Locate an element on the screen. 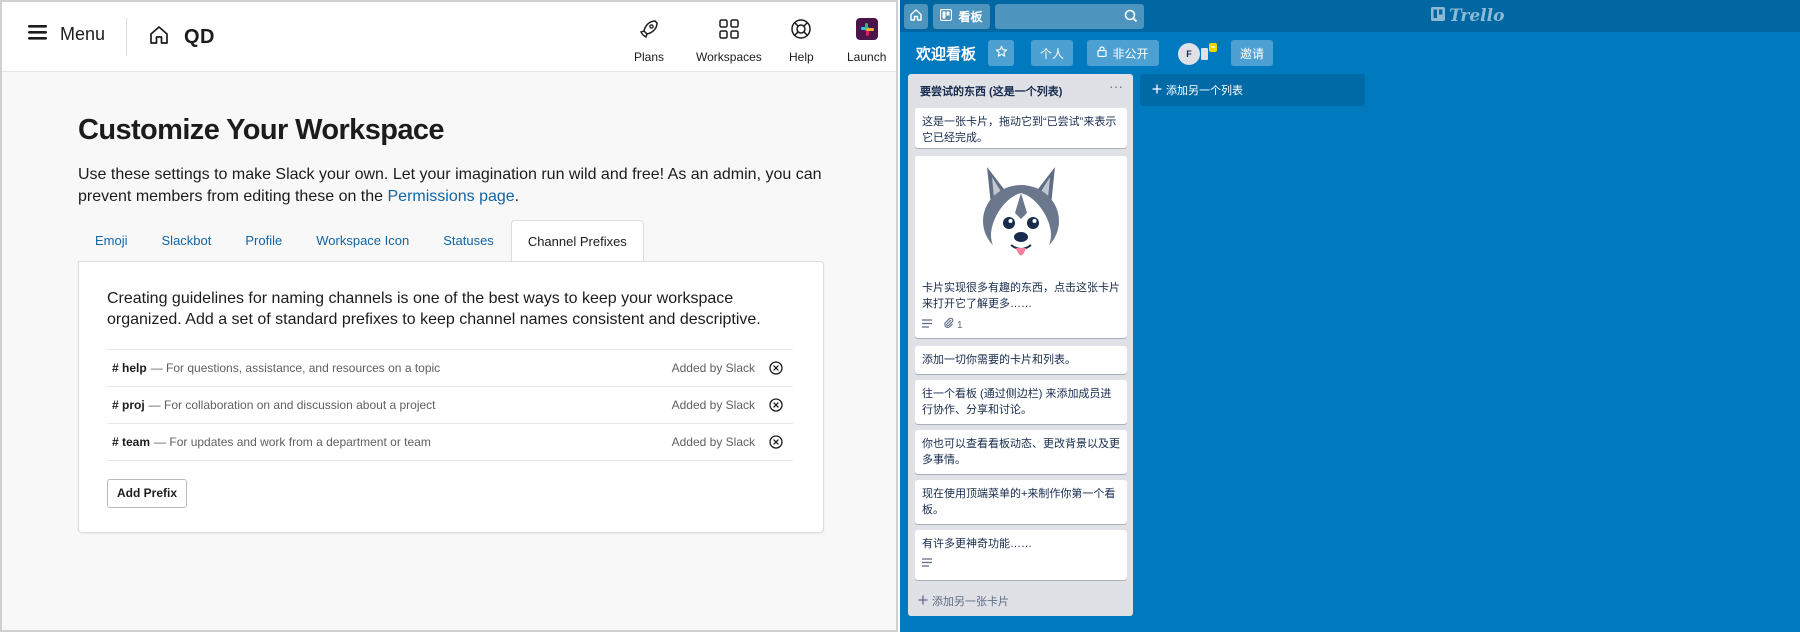 The image size is (1800, 632). card-badges is located at coordinates (1021, 565).